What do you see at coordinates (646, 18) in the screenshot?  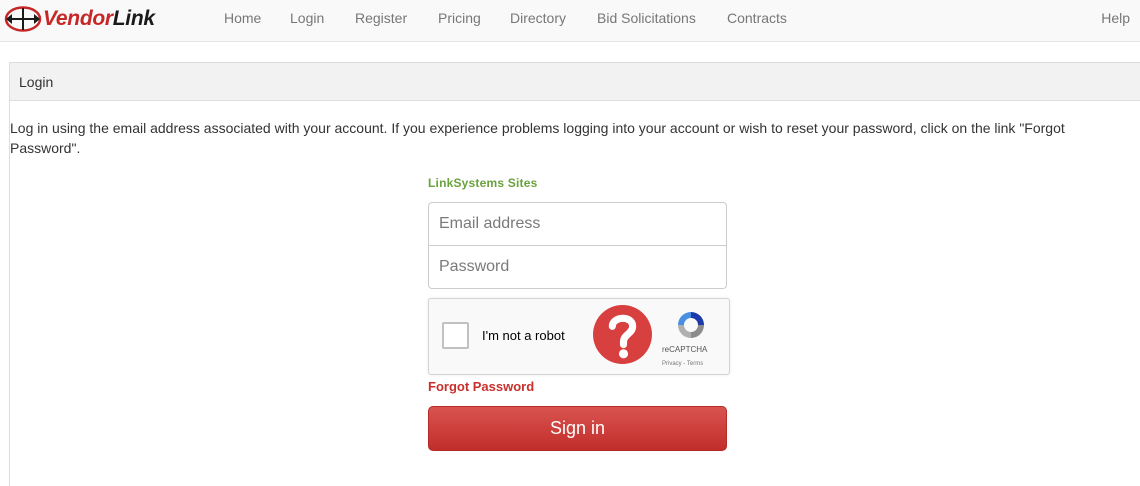 I see `nav-bid-solicitations: Bid Solicitations` at bounding box center [646, 18].